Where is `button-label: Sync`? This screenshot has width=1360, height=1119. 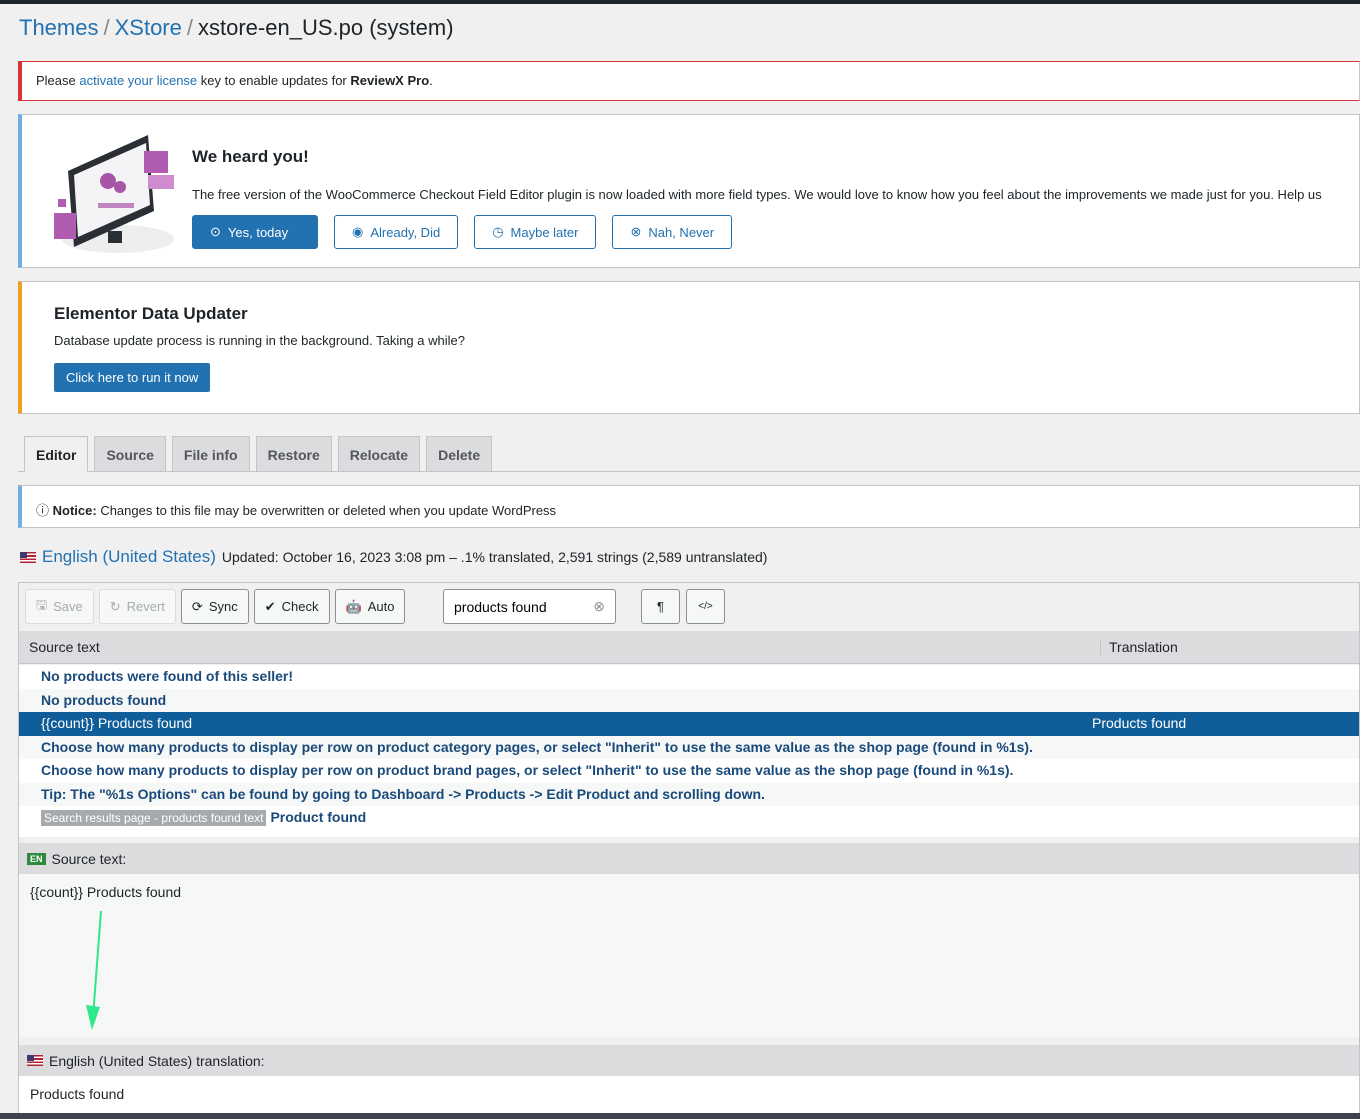
button-label: Sync is located at coordinates (223, 606).